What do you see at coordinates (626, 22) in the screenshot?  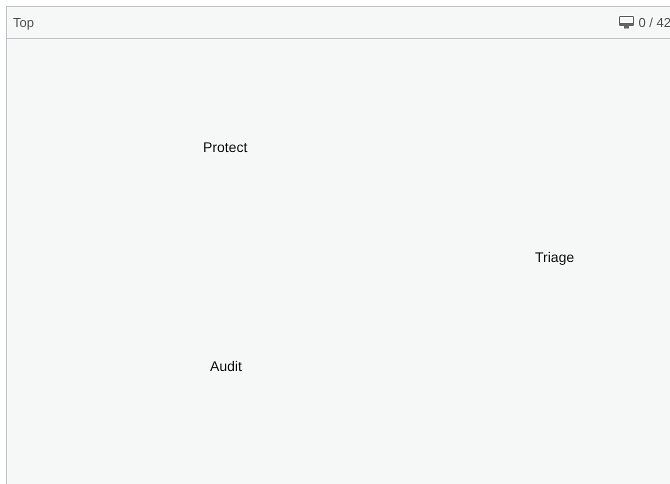 I see `monitor-icon` at bounding box center [626, 22].